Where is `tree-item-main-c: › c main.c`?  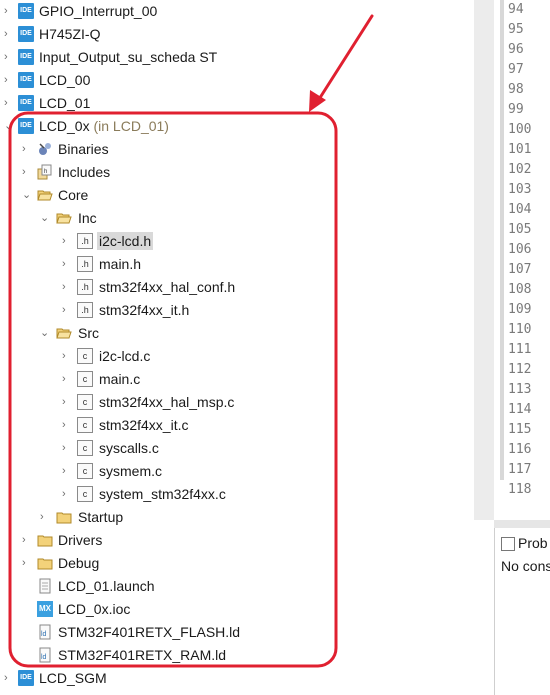 tree-item-main-c: › c main.c is located at coordinates (237, 379).